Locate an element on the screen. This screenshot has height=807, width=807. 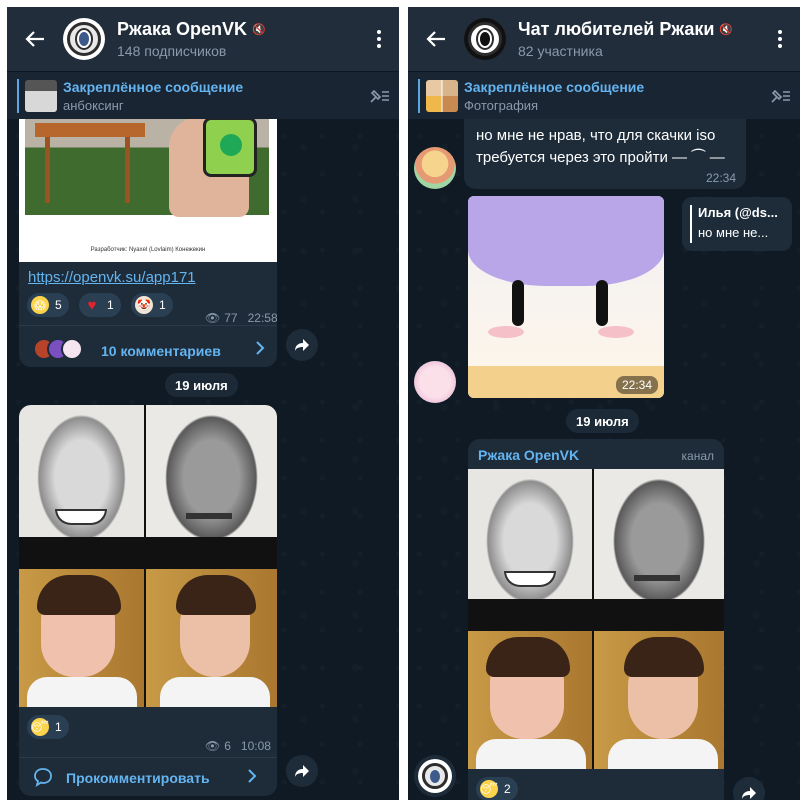
chat-header: Ржака OpenVK 🔇 148 подписчиков is located at coordinates (203, 39).